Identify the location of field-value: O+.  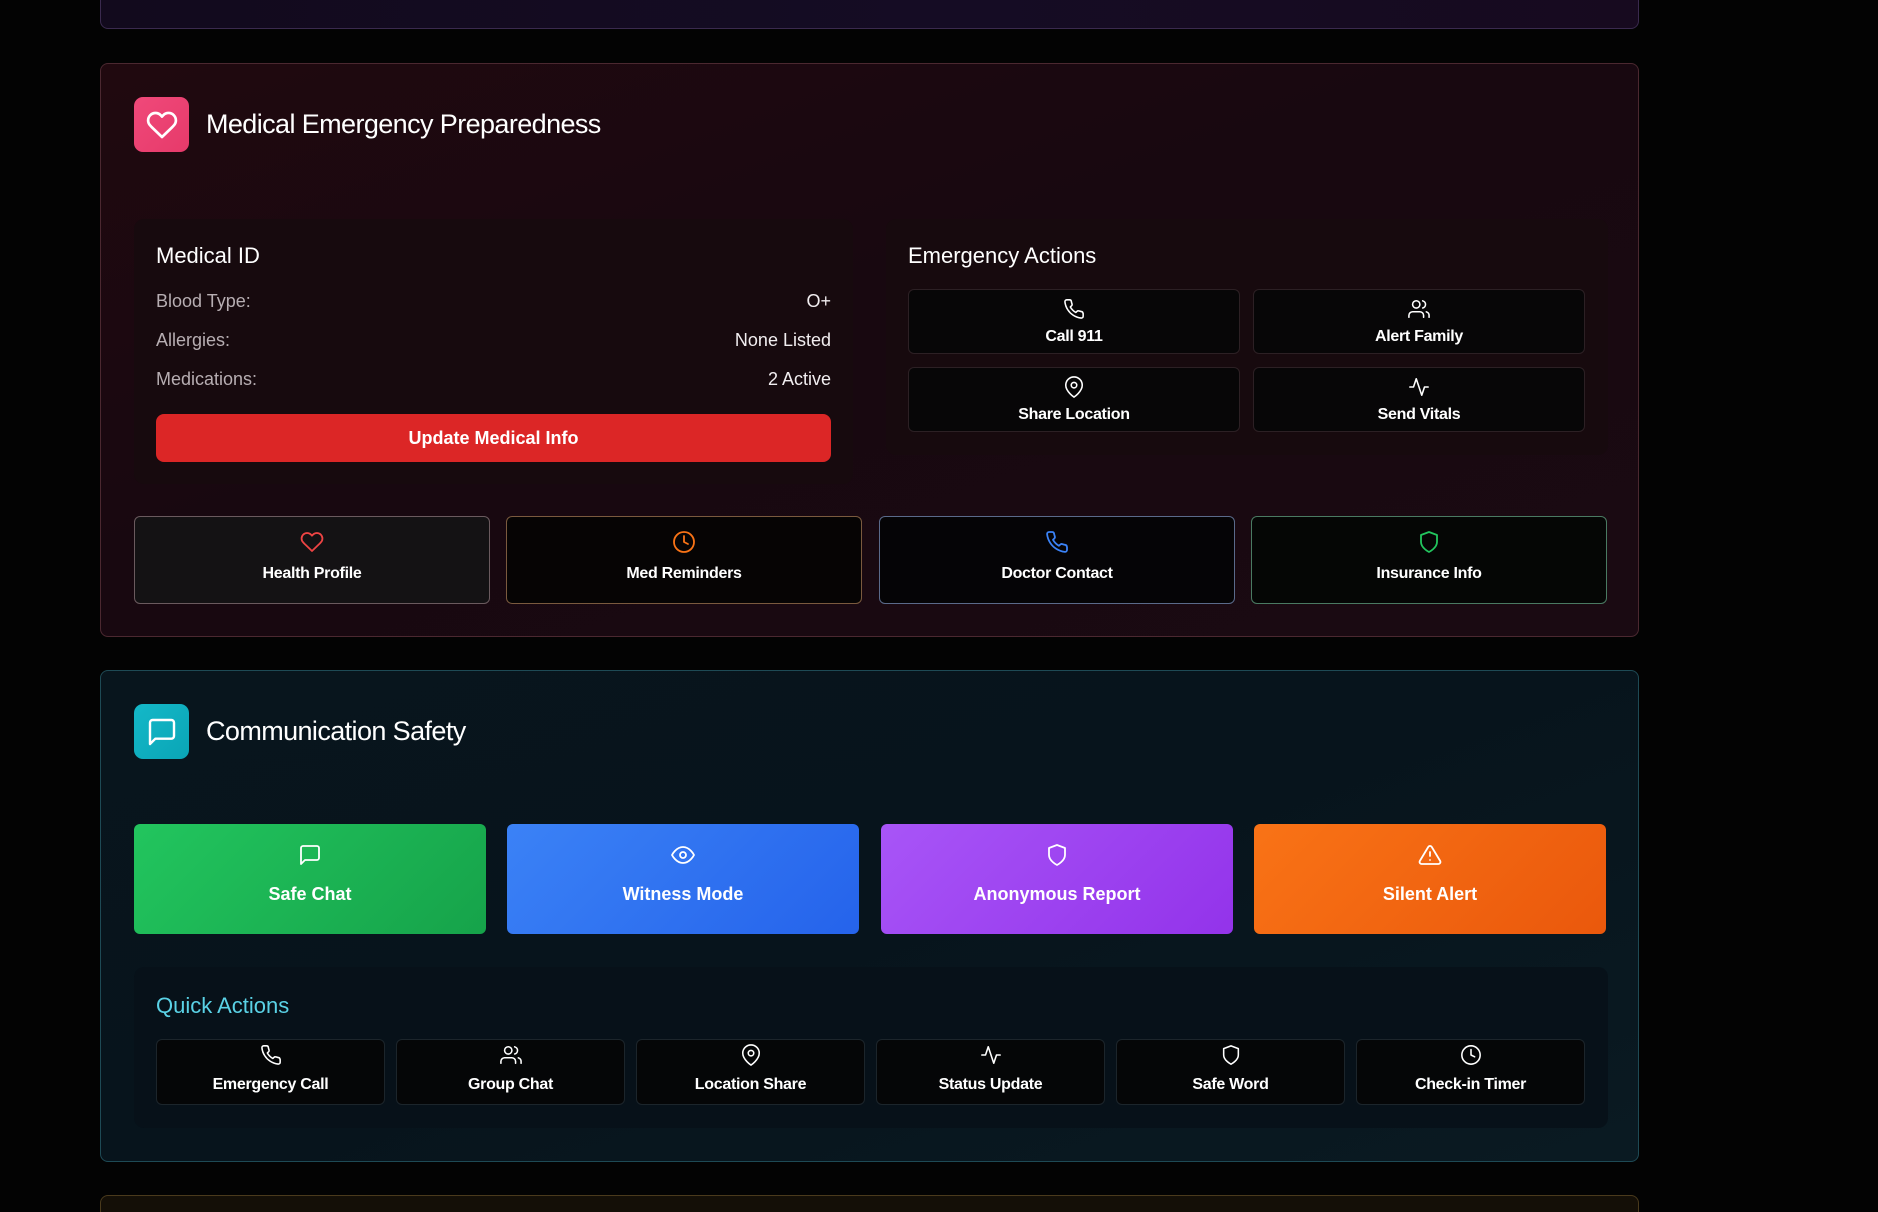
(818, 301).